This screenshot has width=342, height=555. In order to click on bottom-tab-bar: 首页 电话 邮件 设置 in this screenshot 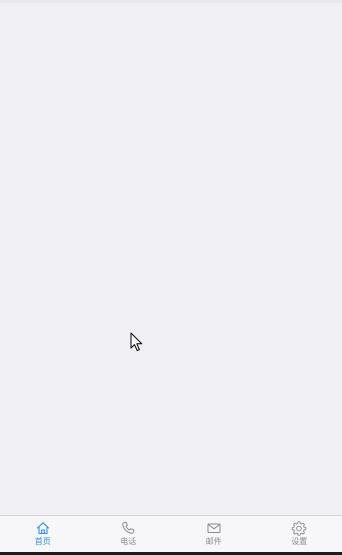, I will do `click(171, 533)`.